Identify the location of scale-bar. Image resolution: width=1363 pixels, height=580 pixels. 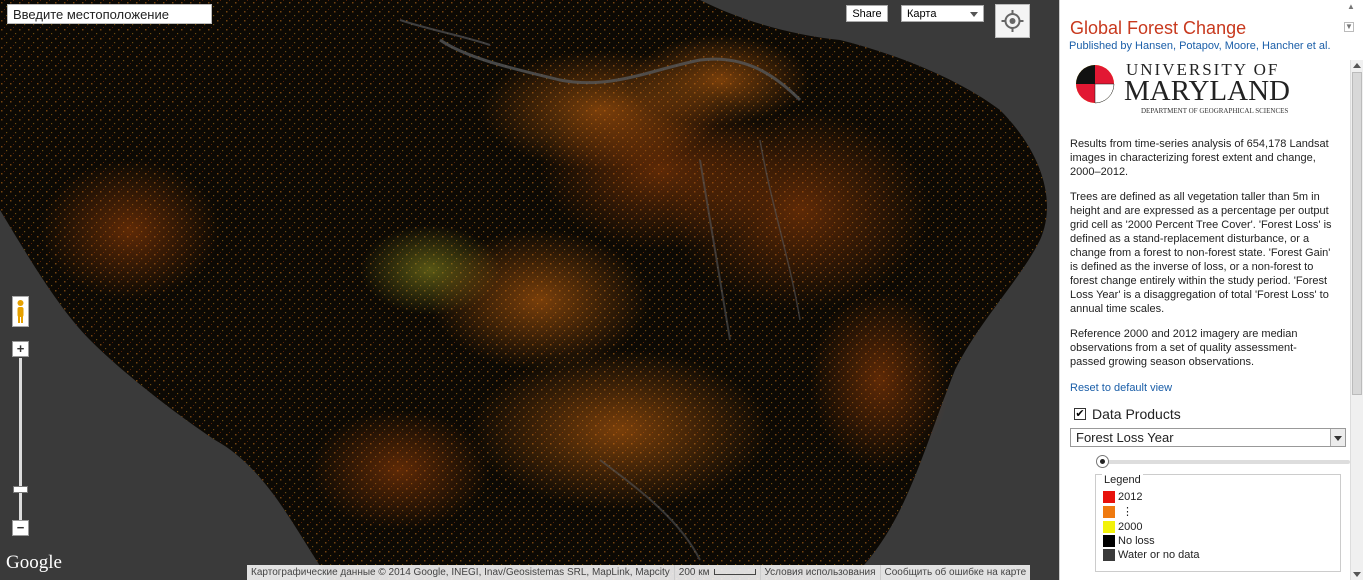
(734, 572).